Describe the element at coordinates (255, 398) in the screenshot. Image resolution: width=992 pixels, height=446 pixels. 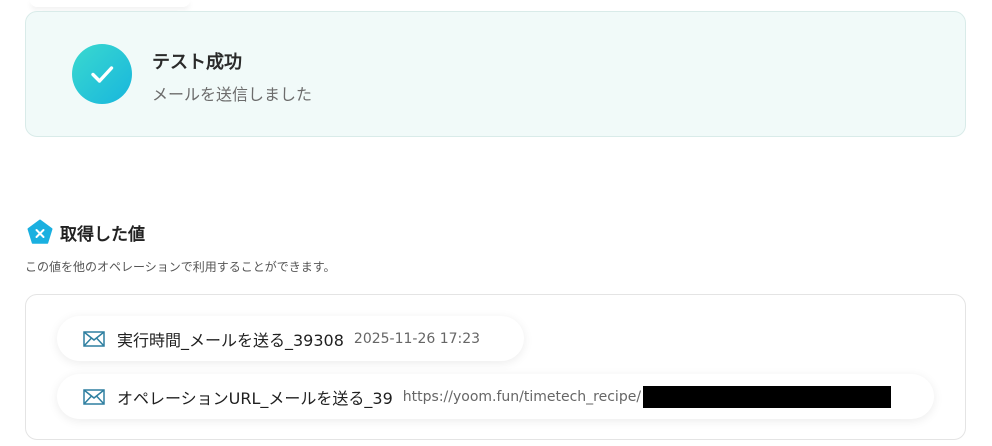
I see `value-label: オペレーションURL_メールを送る_39` at that location.